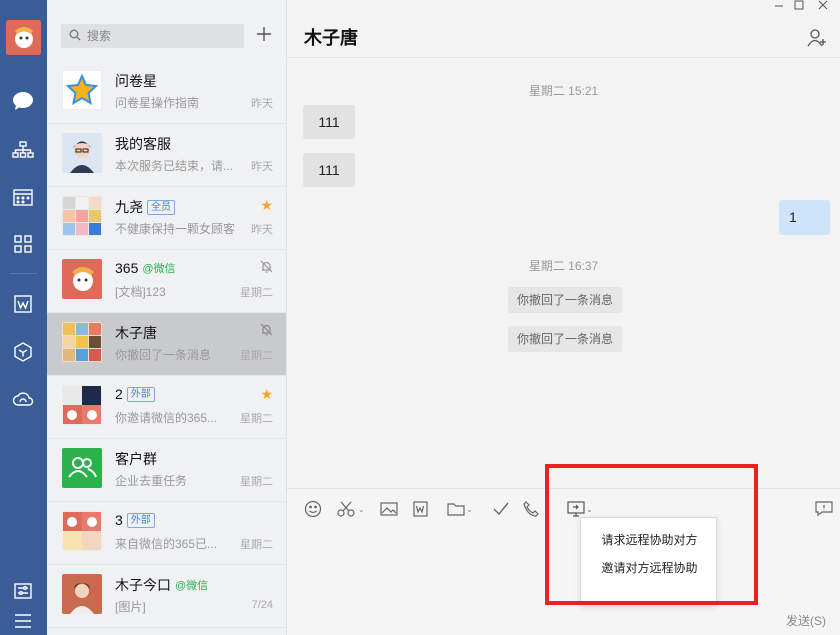  I want to click on add-button, so click(264, 36).